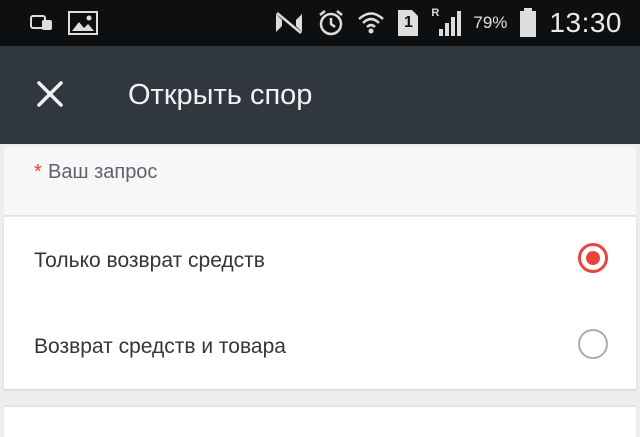 Image resolution: width=640 pixels, height=437 pixels. I want to click on status-bar: 1 R 79% 13:30, so click(320, 23).